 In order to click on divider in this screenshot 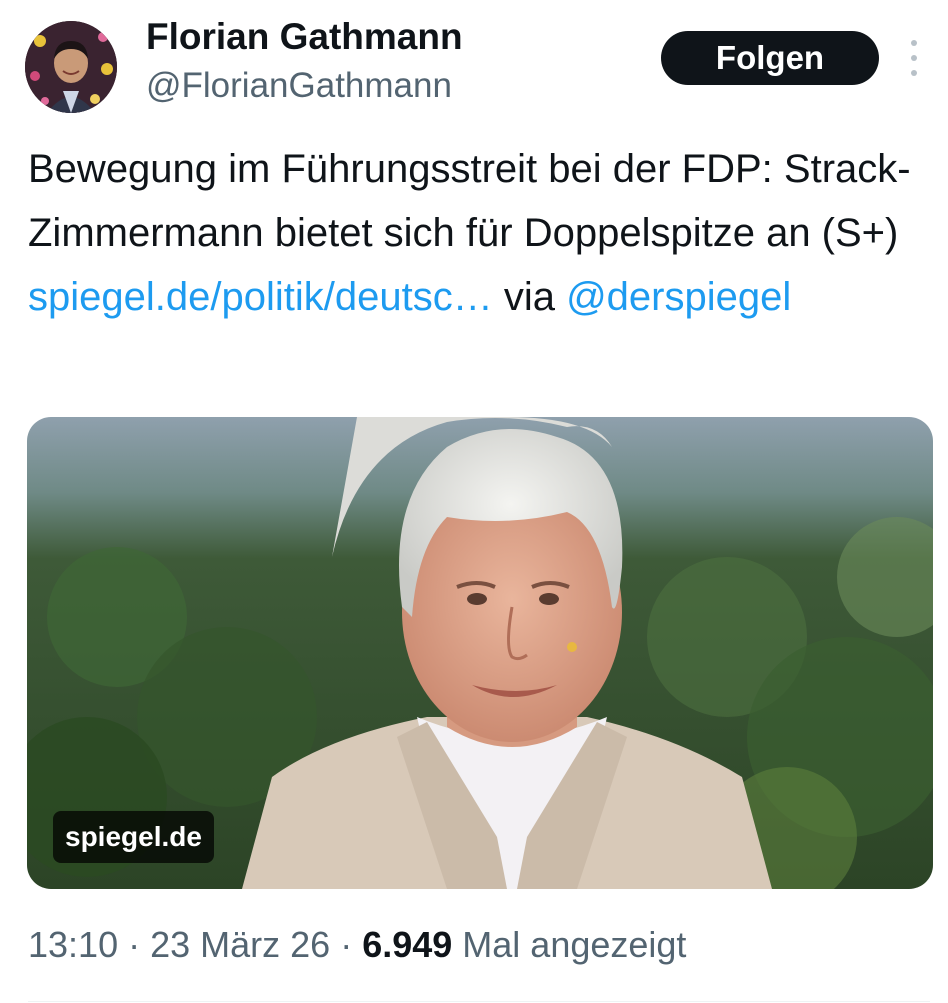, I will do `click(479, 1001)`.